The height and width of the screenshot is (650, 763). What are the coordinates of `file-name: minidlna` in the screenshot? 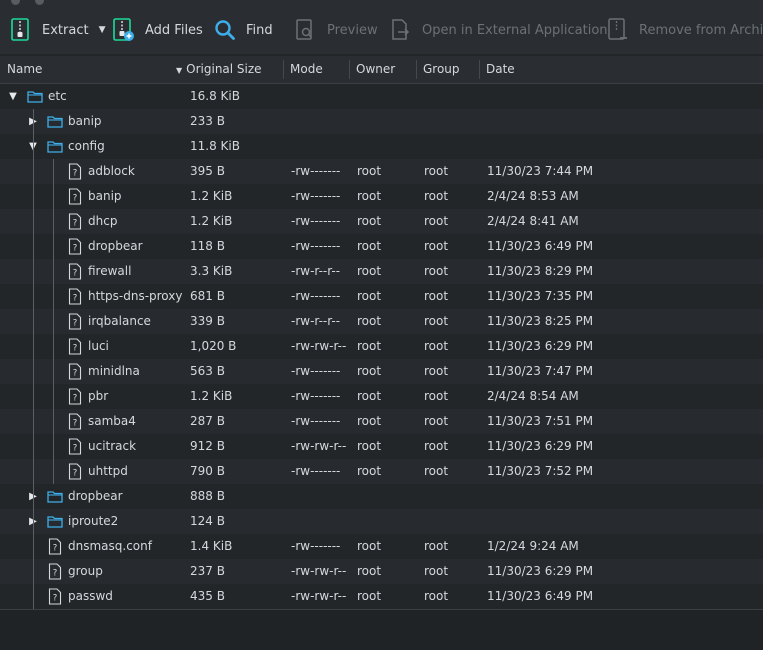 It's located at (114, 371).